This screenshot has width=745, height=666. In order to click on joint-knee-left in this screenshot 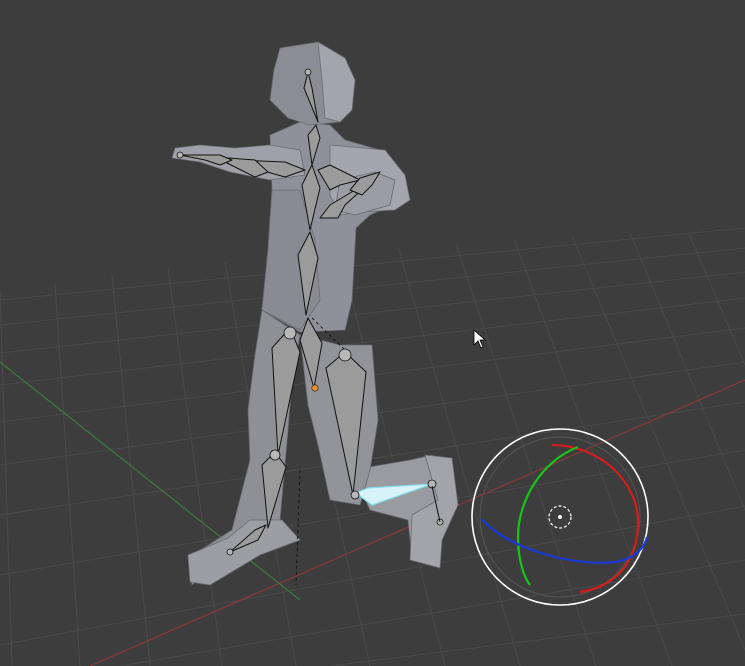, I will do `click(275, 455)`.